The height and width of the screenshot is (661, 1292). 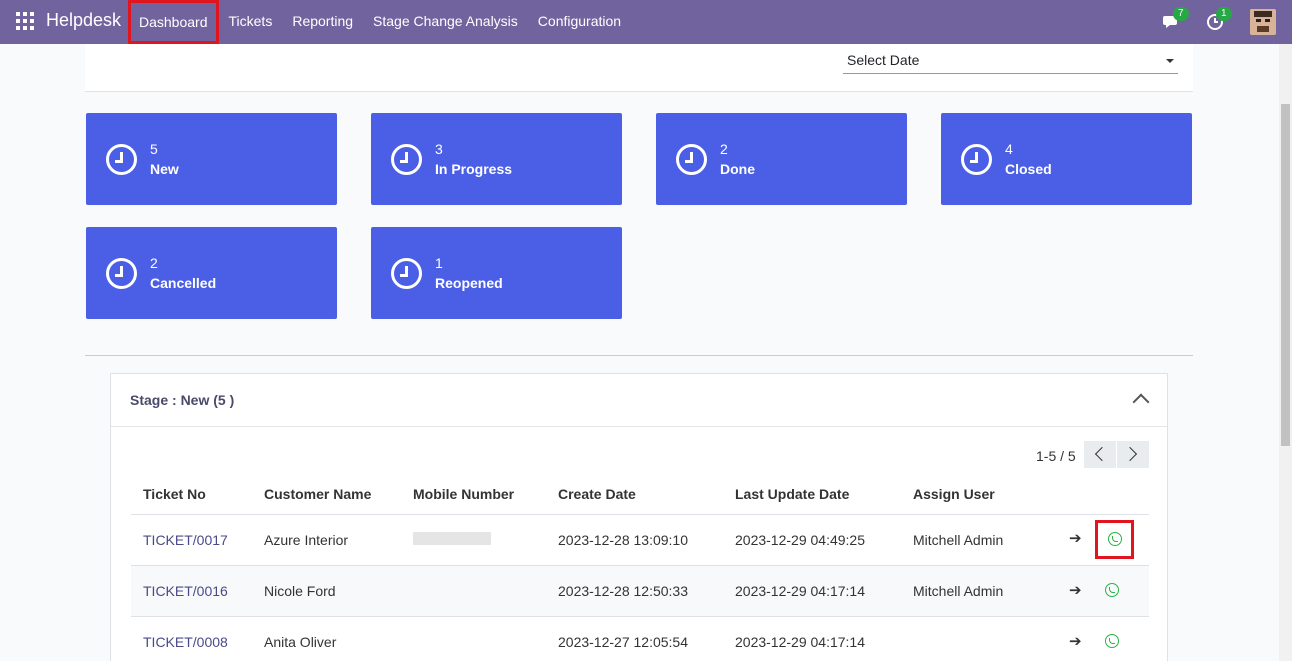 I want to click on app-brand: Helpdesk, so click(x=83, y=20).